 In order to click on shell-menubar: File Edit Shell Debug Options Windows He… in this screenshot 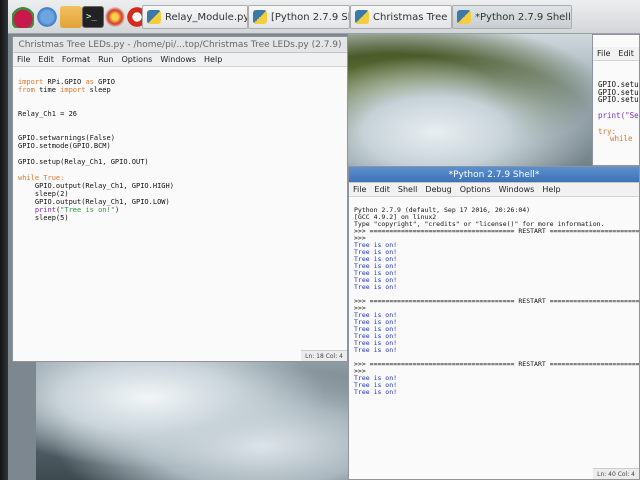, I will do `click(494, 190)`.